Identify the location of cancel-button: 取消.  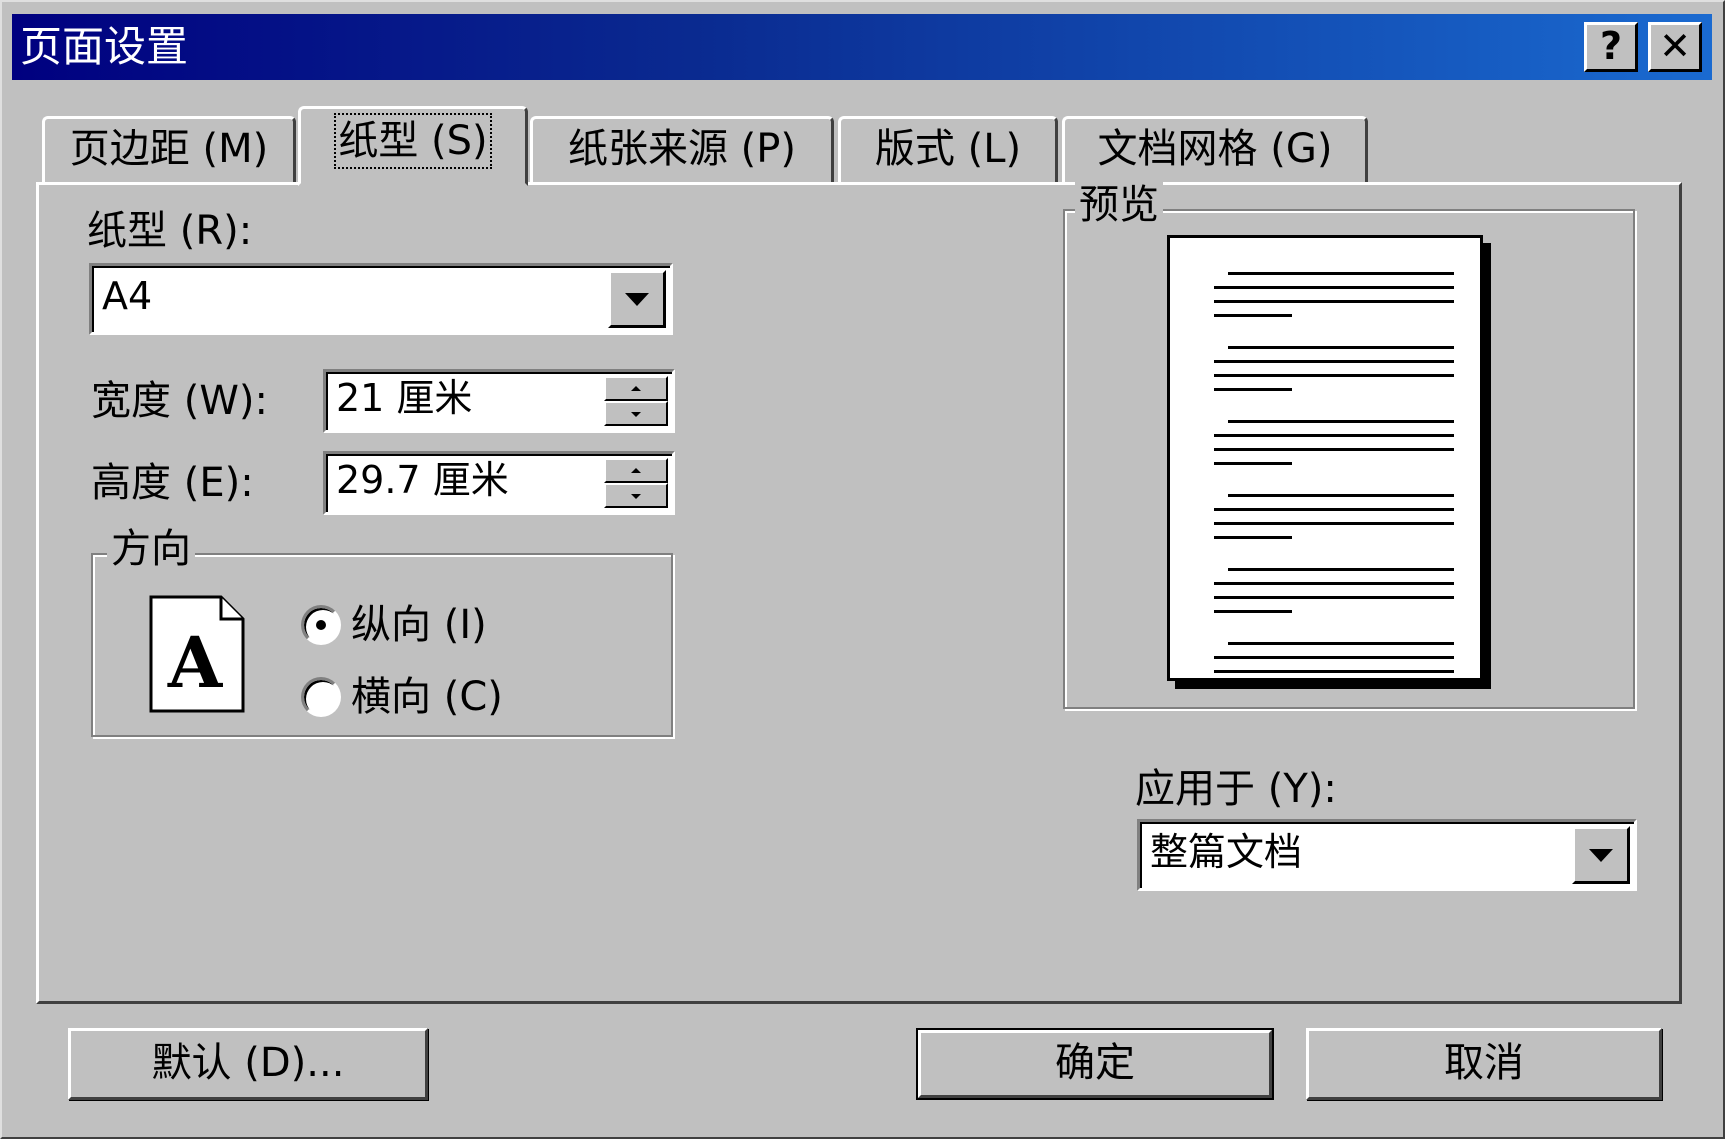
(1484, 1064).